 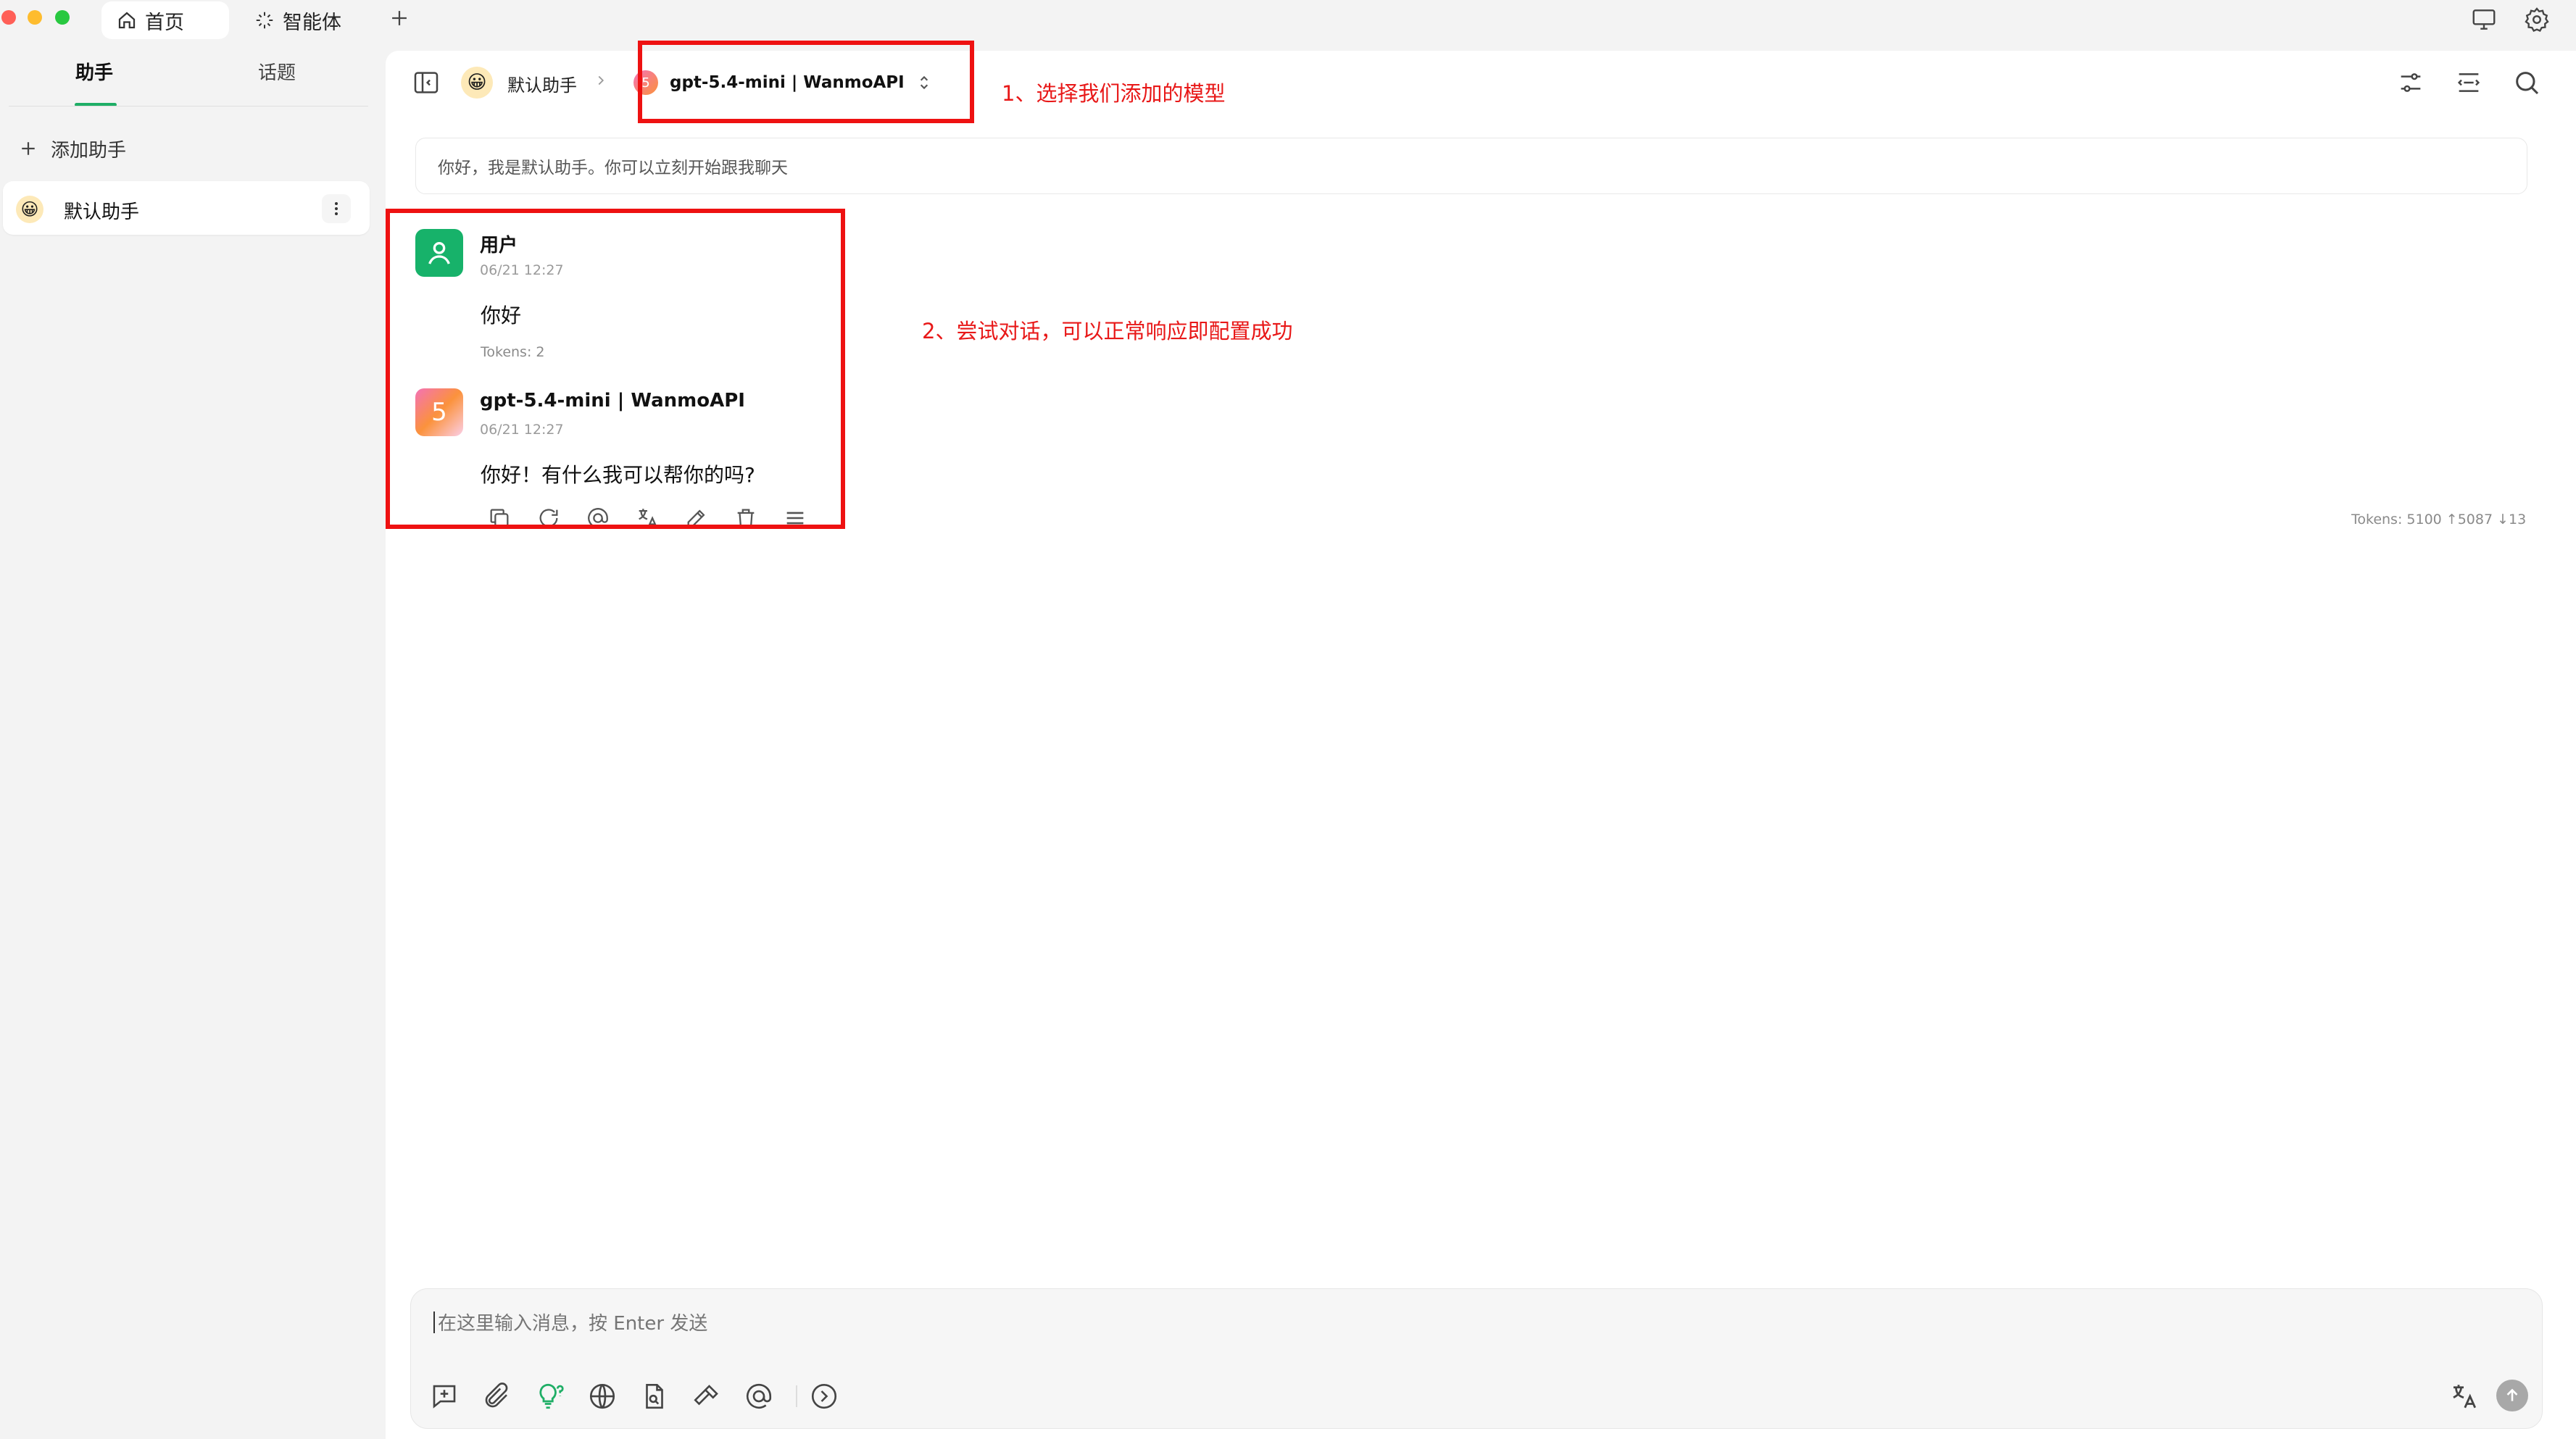 I want to click on assistant-emoji-avatar: 😀, so click(x=29, y=209).